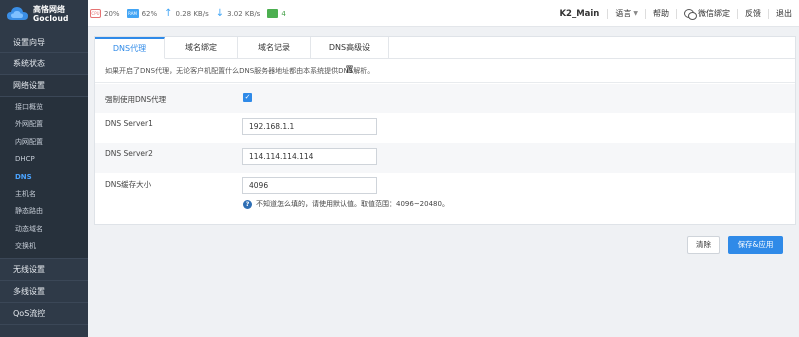 This screenshot has height=337, width=799. Describe the element at coordinates (95, 13) in the screenshot. I see `cpu-icon: CPU` at that location.